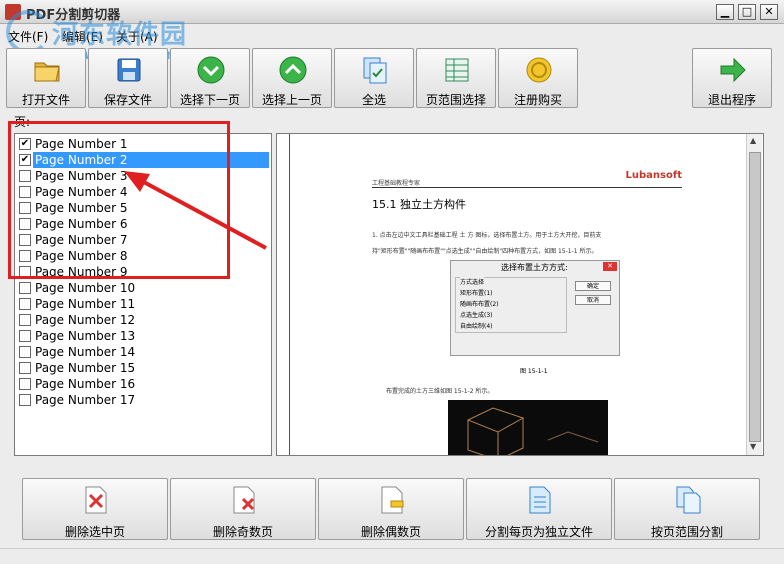 The width and height of the screenshot is (784, 564). I want to click on page-list-label: Page Number 15, so click(85, 368).